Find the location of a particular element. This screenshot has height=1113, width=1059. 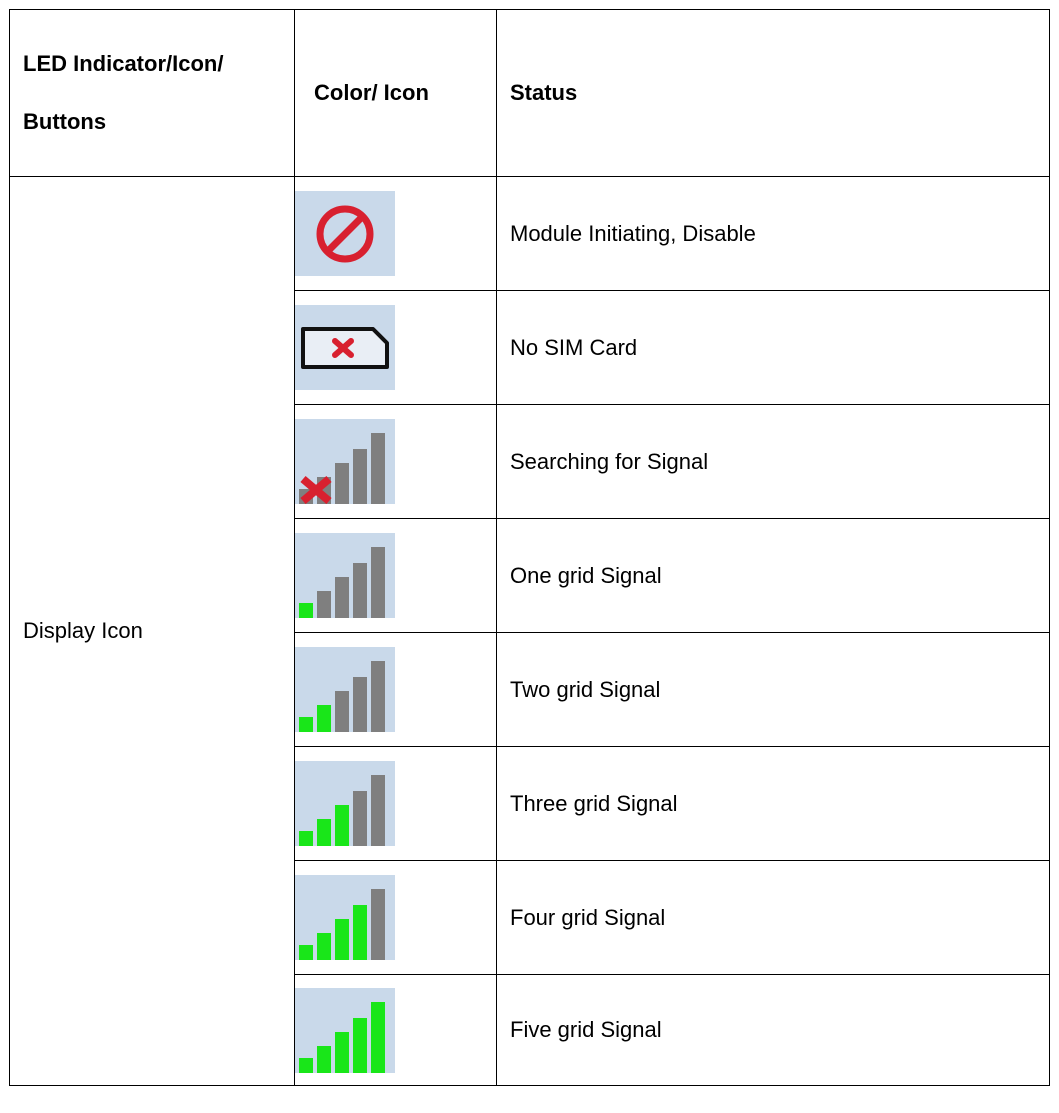

header-led-indicator: LED Indicator/Icon/ Buttons is located at coordinates (152, 93).